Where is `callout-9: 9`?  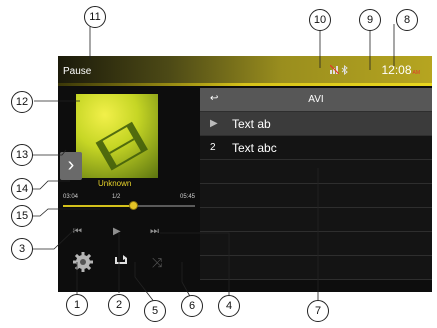 callout-9: 9 is located at coordinates (370, 20).